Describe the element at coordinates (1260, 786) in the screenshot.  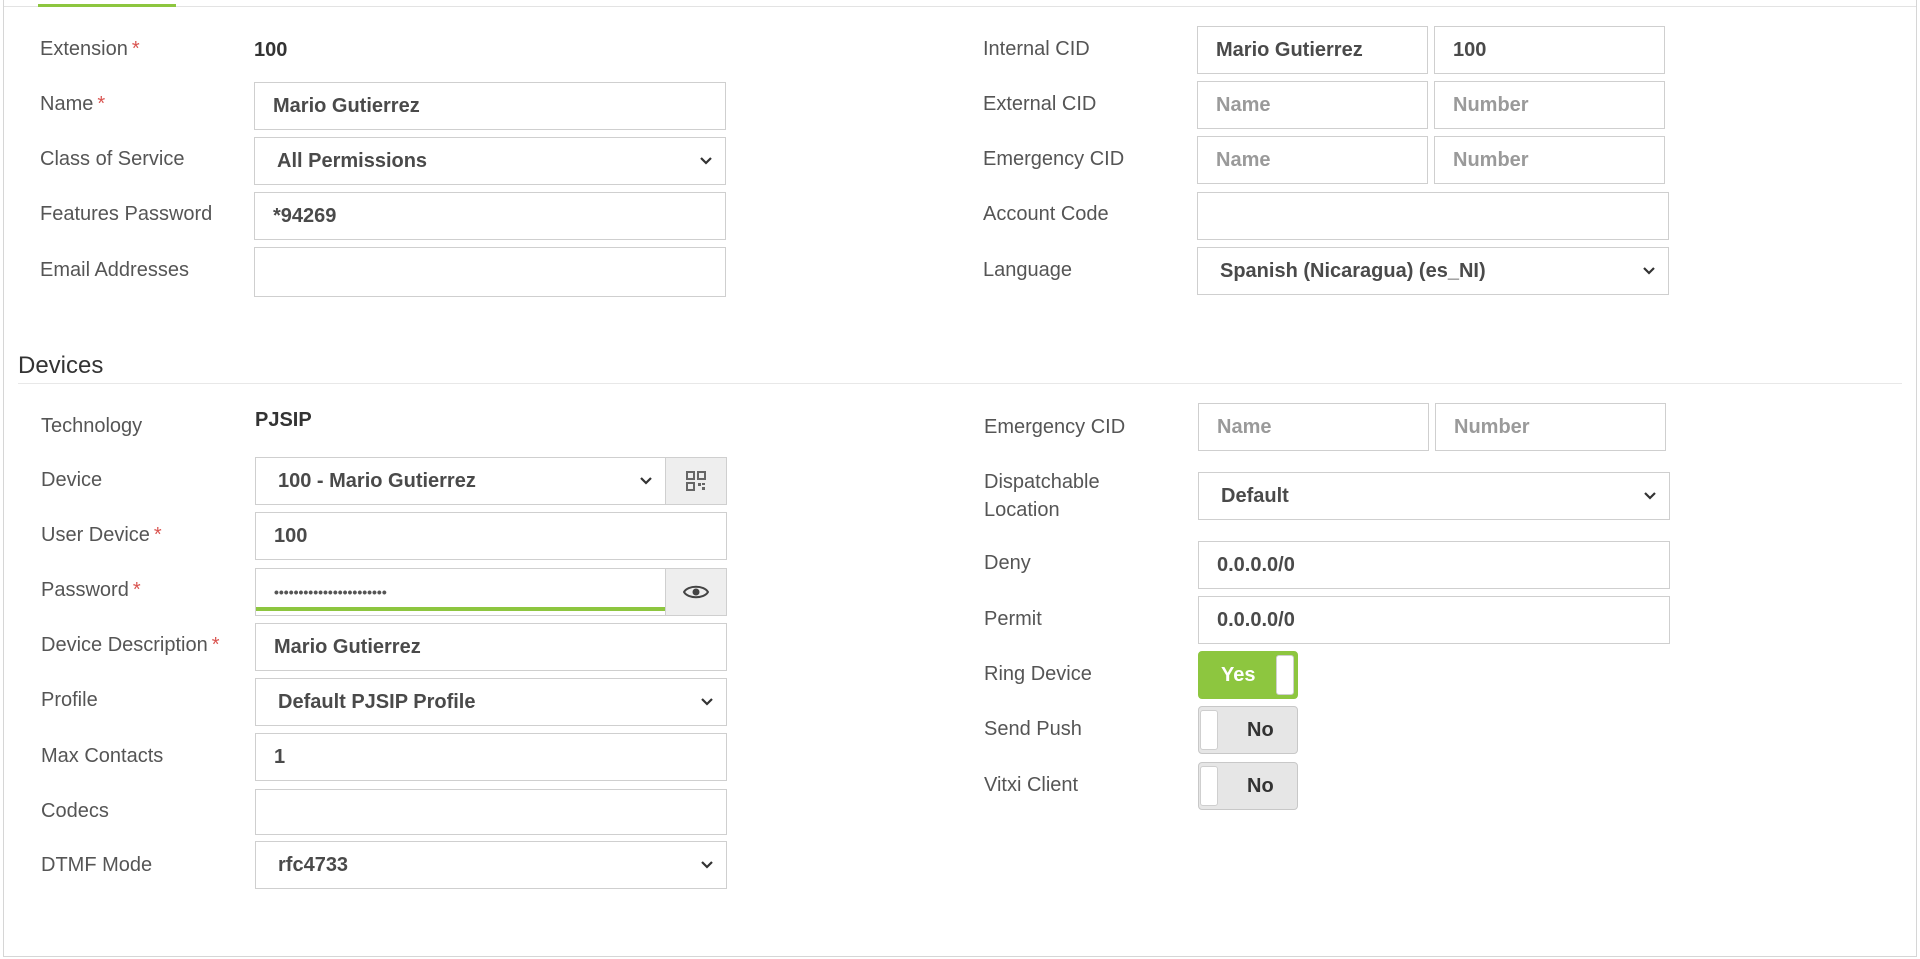
I see `vitxi-client-state: No` at that location.